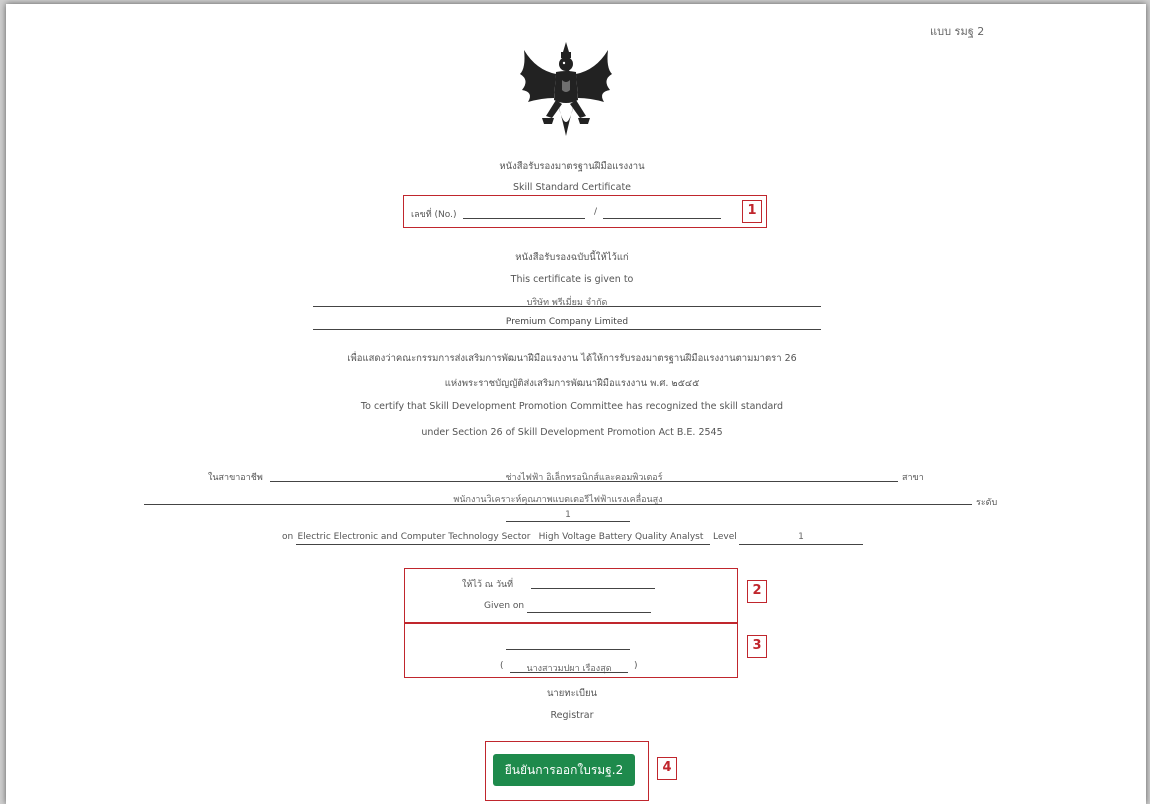 Image resolution: width=1150 pixels, height=804 pixels. I want to click on annotation-badge-2: 2, so click(757, 591).